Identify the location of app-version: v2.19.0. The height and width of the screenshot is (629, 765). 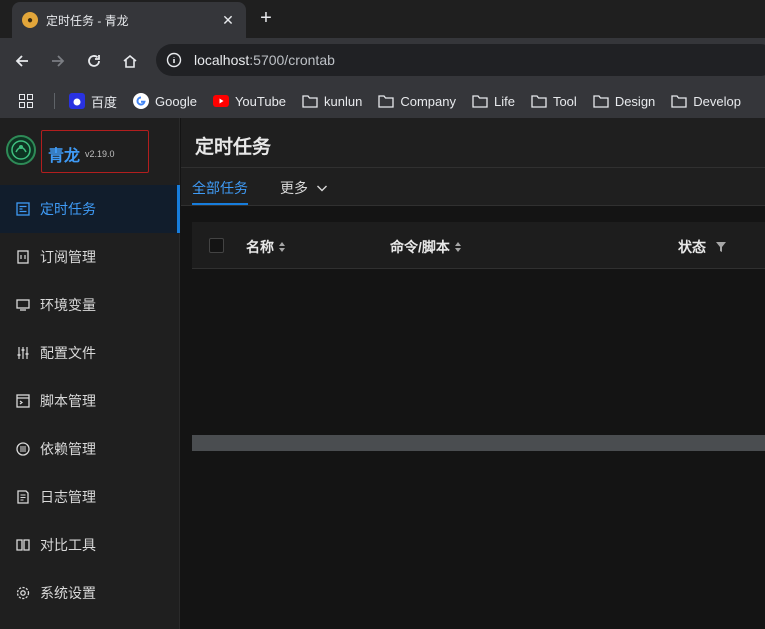
(100, 154).